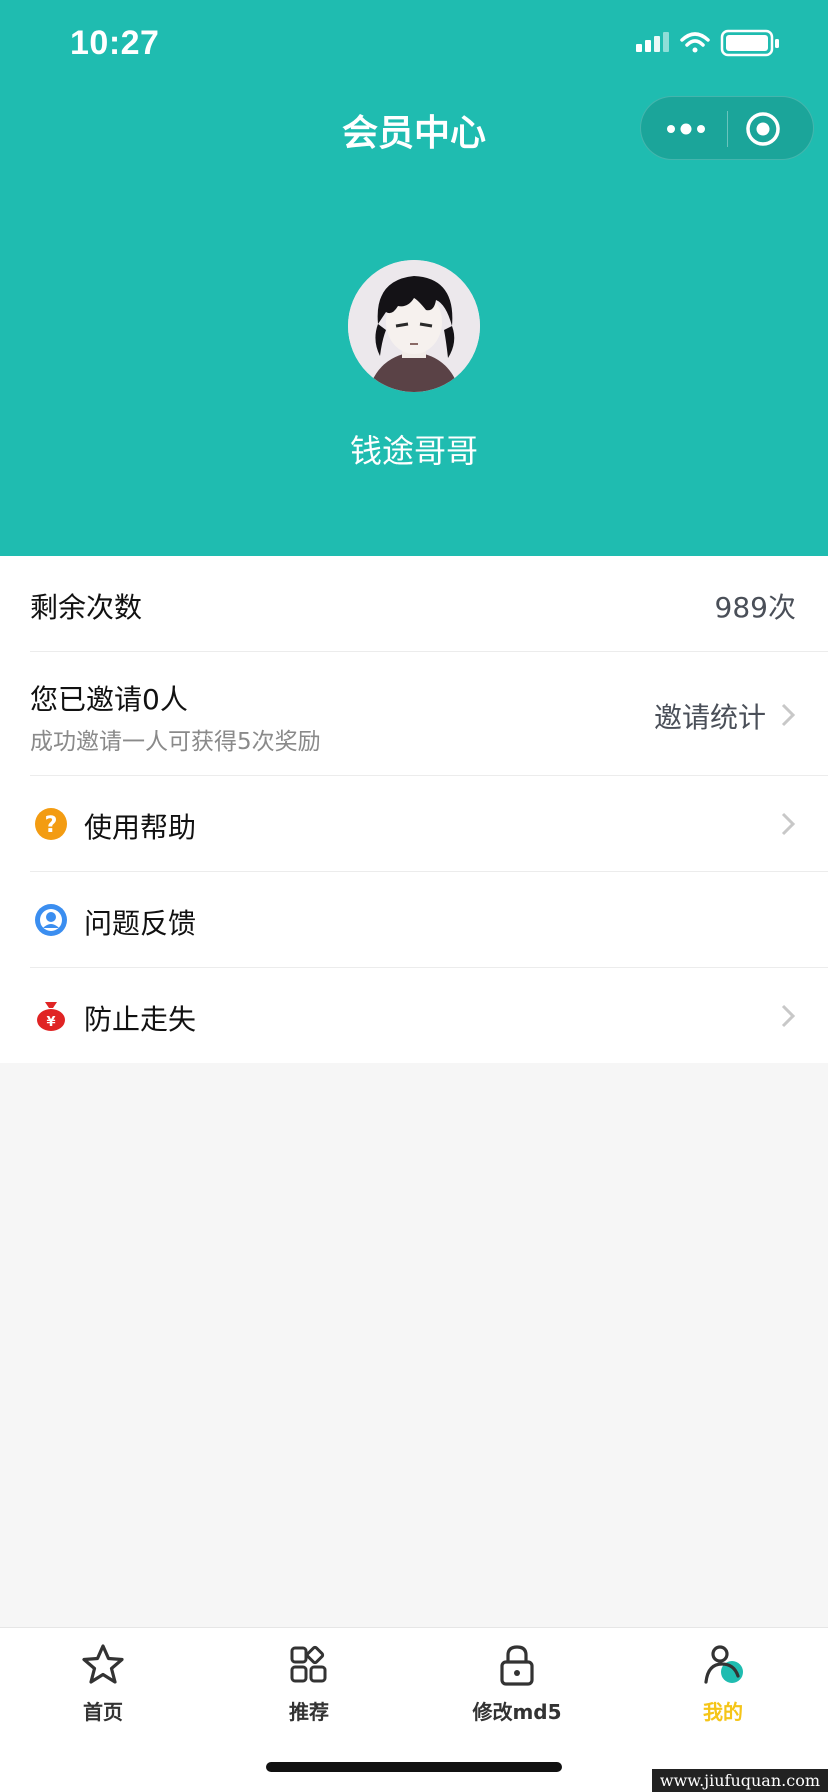 The height and width of the screenshot is (1792, 828). What do you see at coordinates (749, 43) in the screenshot?
I see `battery-icon` at bounding box center [749, 43].